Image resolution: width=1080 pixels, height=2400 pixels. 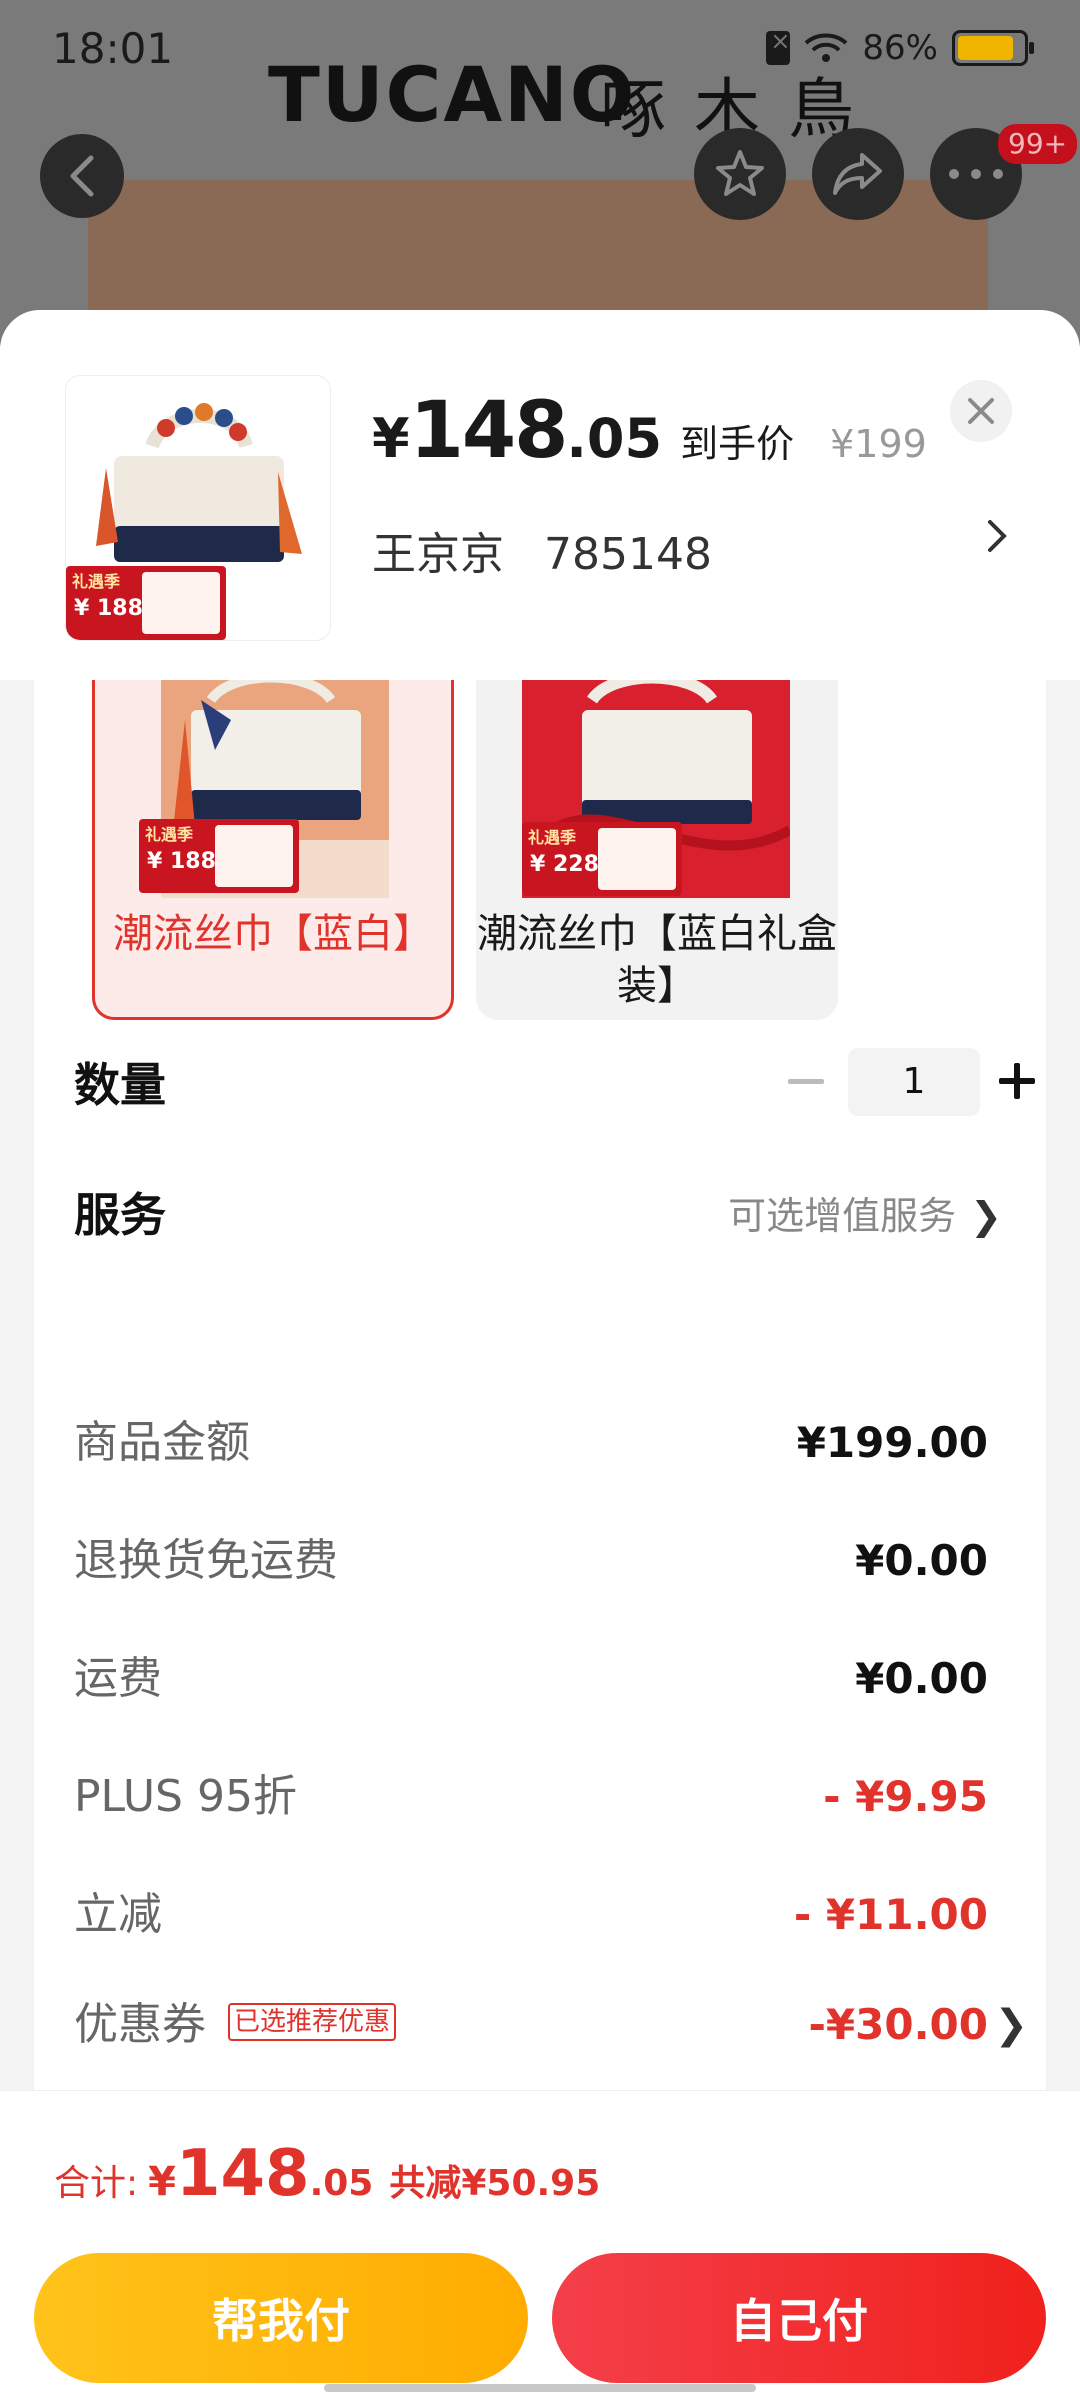 What do you see at coordinates (892, 1442) in the screenshot?
I see `breakdown-value: ¥199.00` at bounding box center [892, 1442].